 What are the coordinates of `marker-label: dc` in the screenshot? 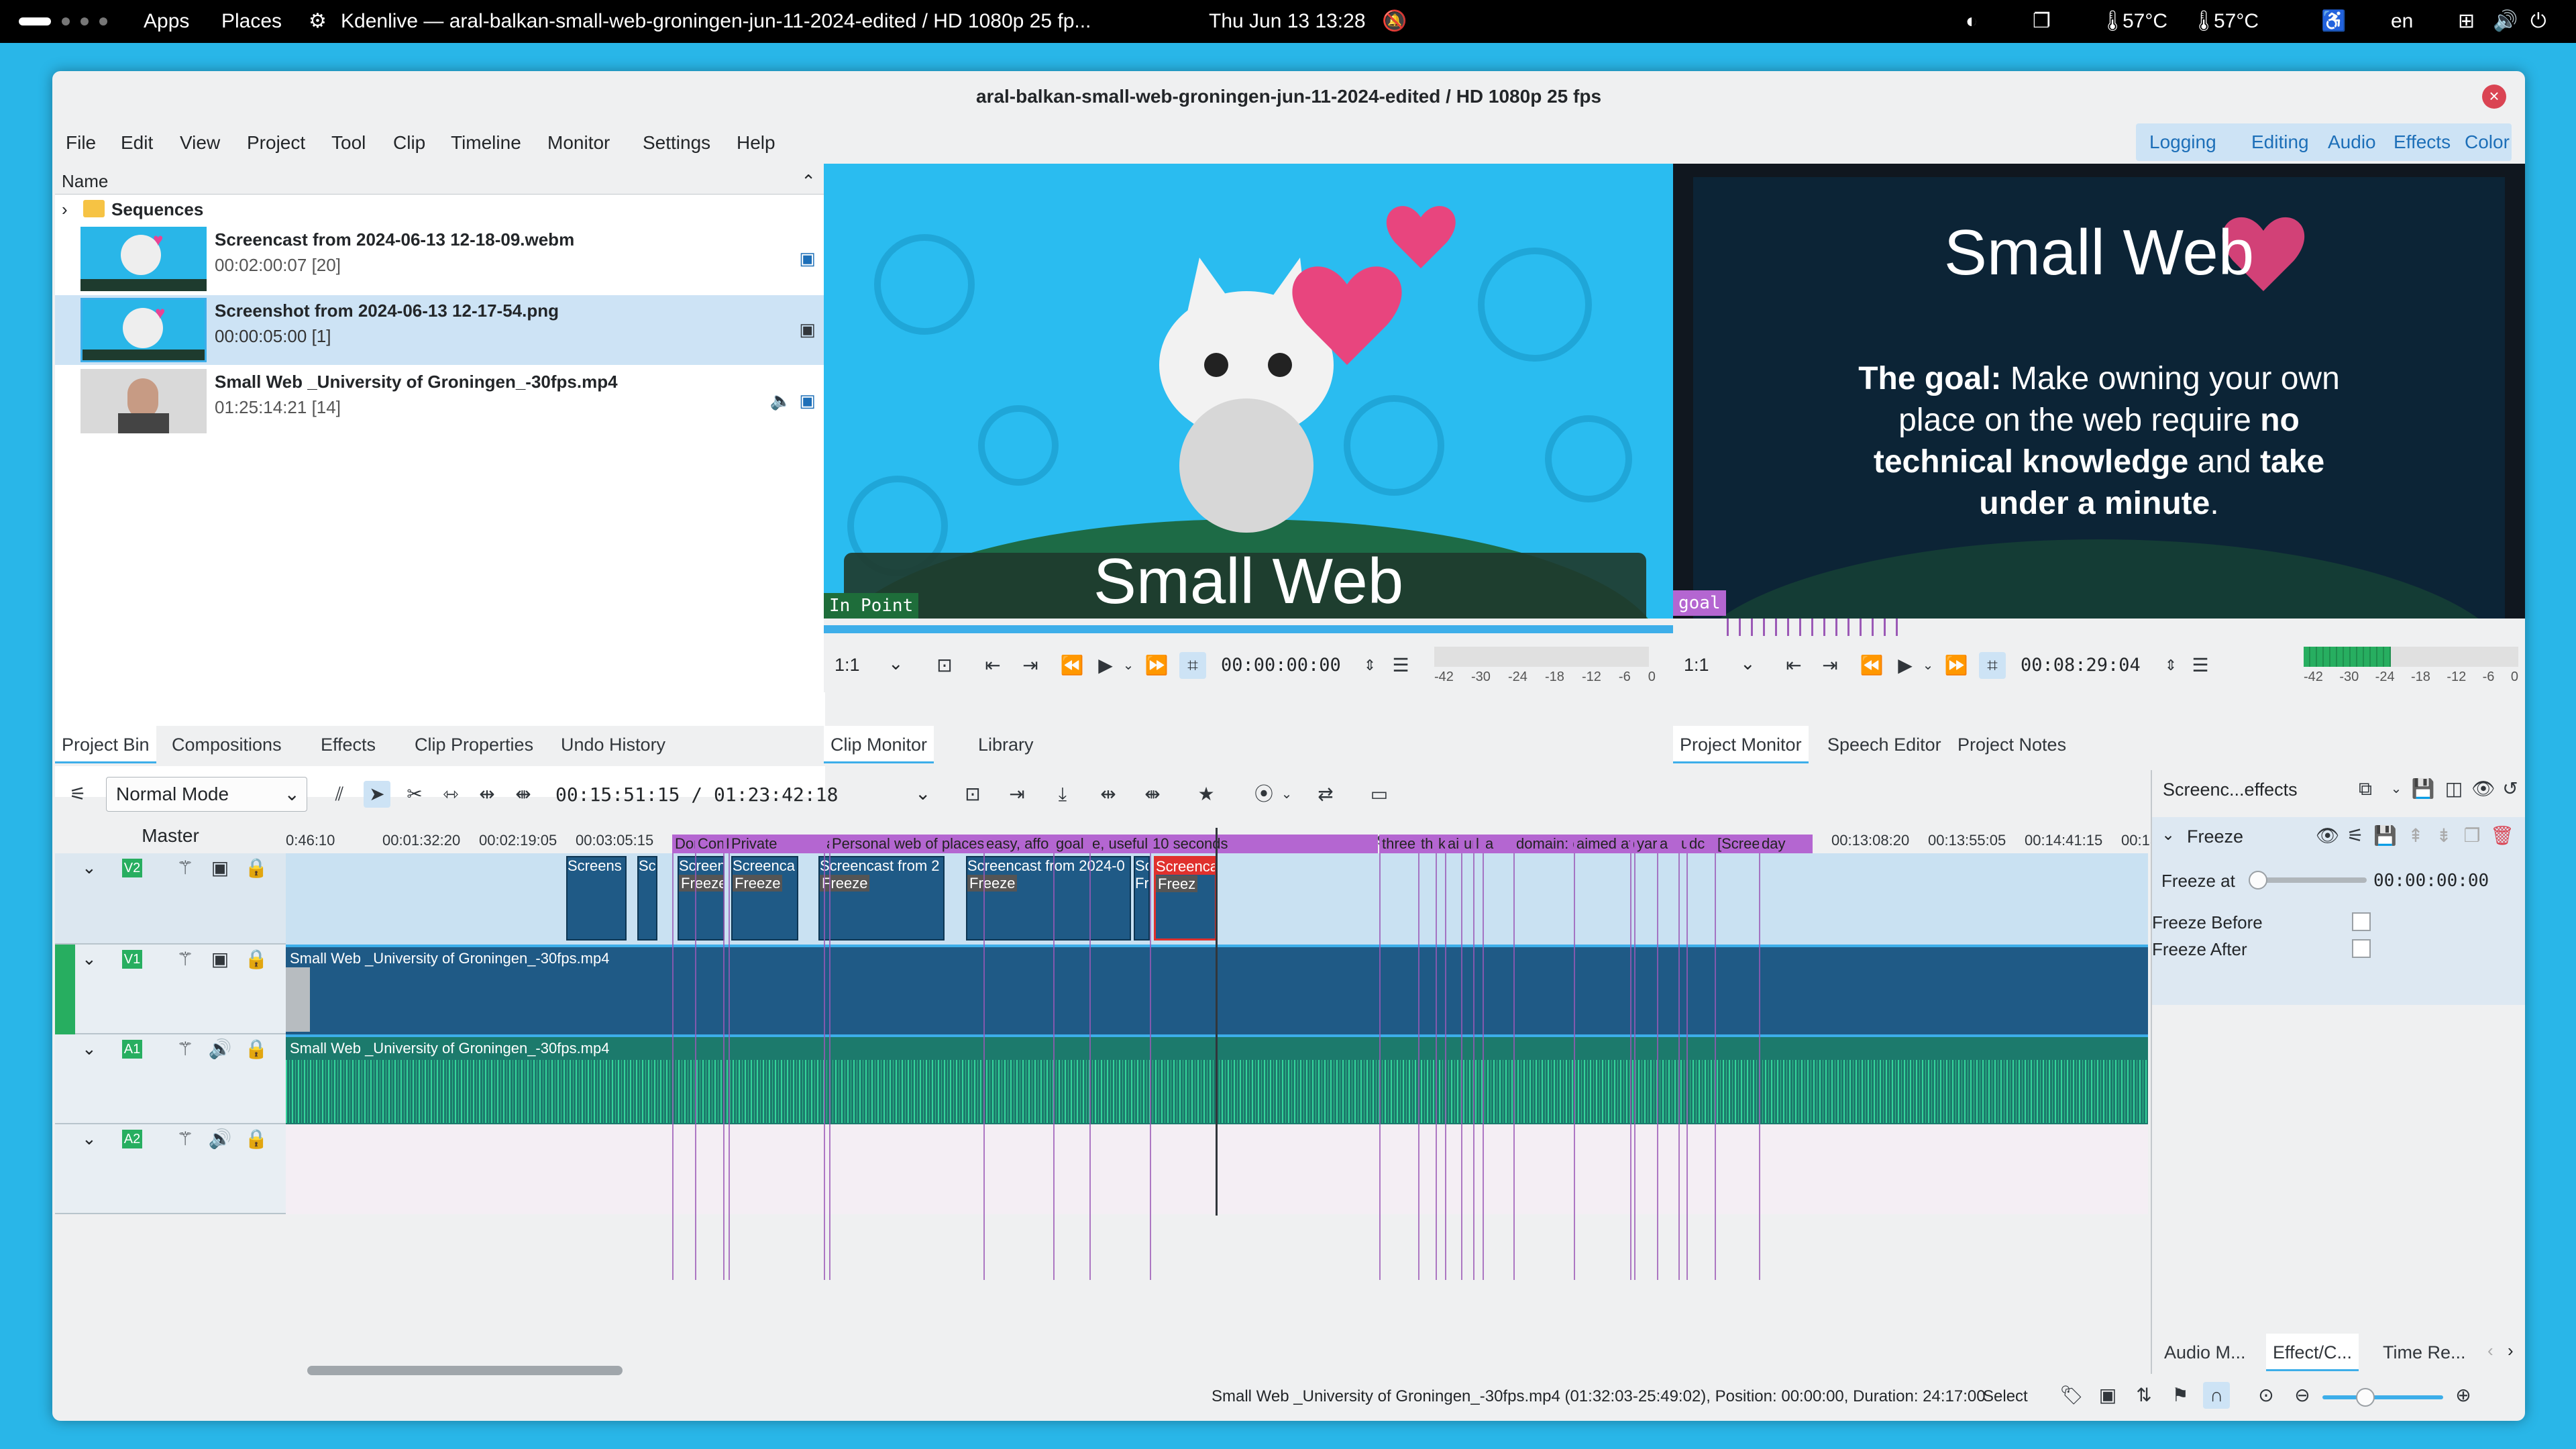 It's located at (1700, 844).